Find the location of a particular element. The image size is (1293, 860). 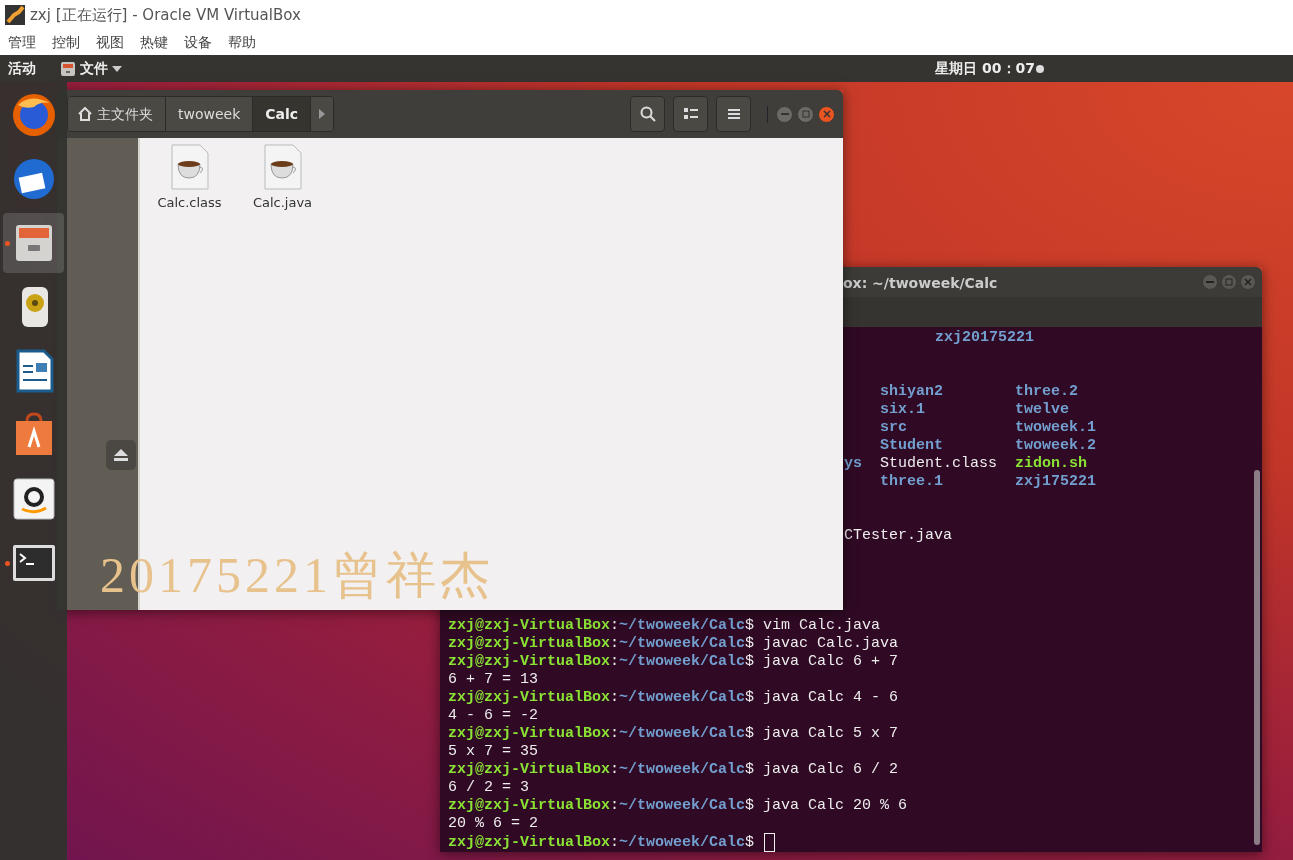

terminal-line: 5 x 7 = 35 is located at coordinates (493, 751).